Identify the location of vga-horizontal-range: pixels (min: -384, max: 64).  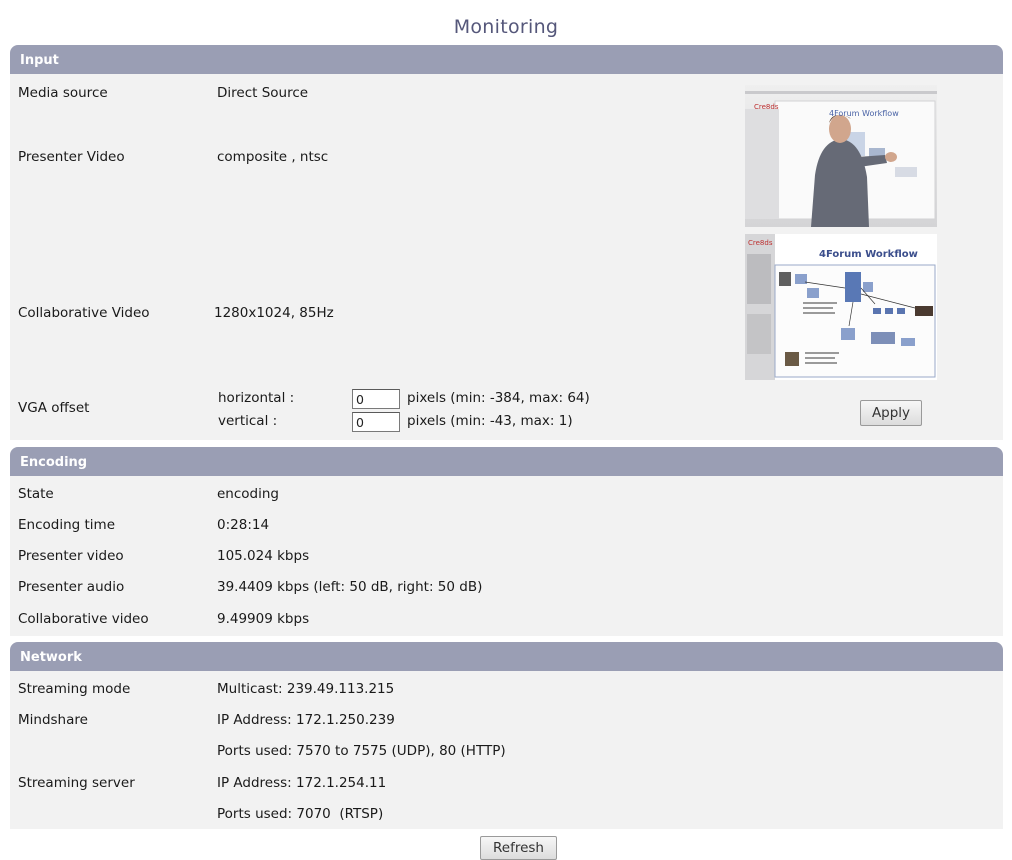
(498, 398).